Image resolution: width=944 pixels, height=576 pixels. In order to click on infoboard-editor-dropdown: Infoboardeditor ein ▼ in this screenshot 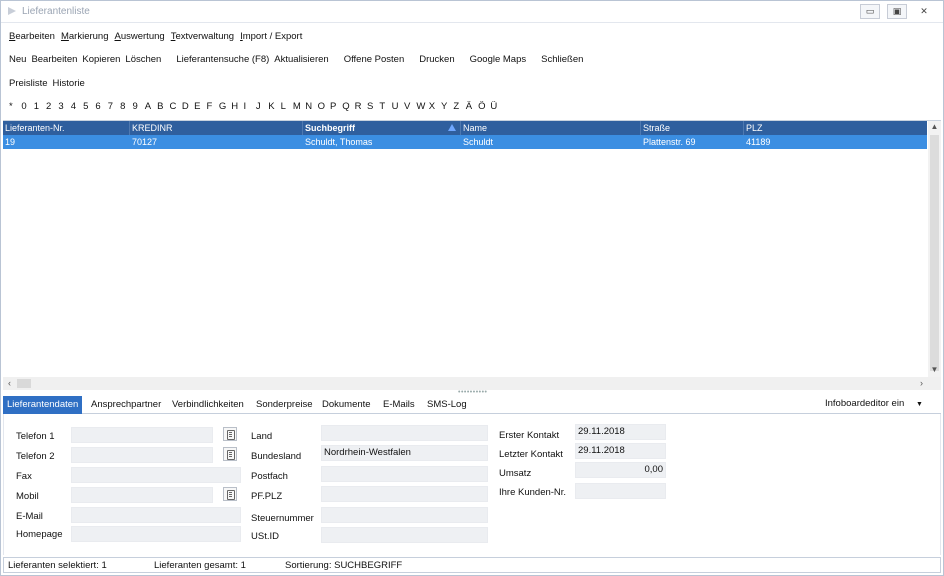, I will do `click(874, 403)`.